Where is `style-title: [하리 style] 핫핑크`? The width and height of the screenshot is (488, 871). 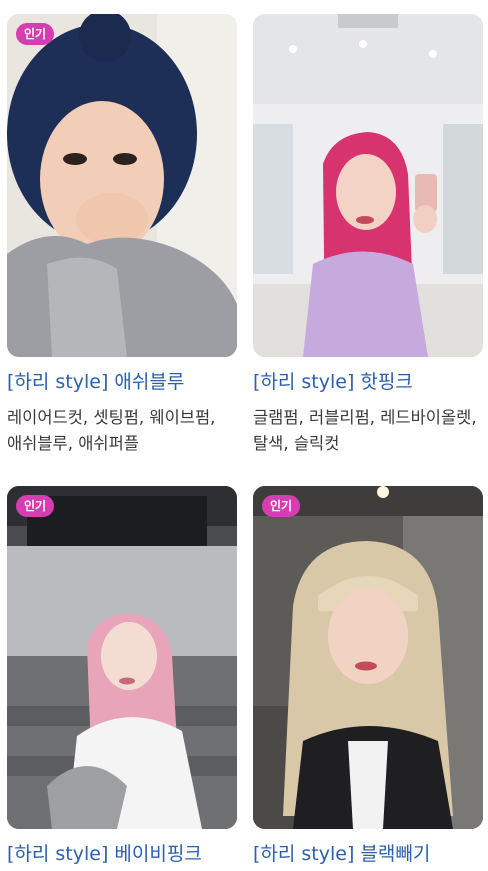 style-title: [하리 style] 핫핑크 is located at coordinates (368, 382).